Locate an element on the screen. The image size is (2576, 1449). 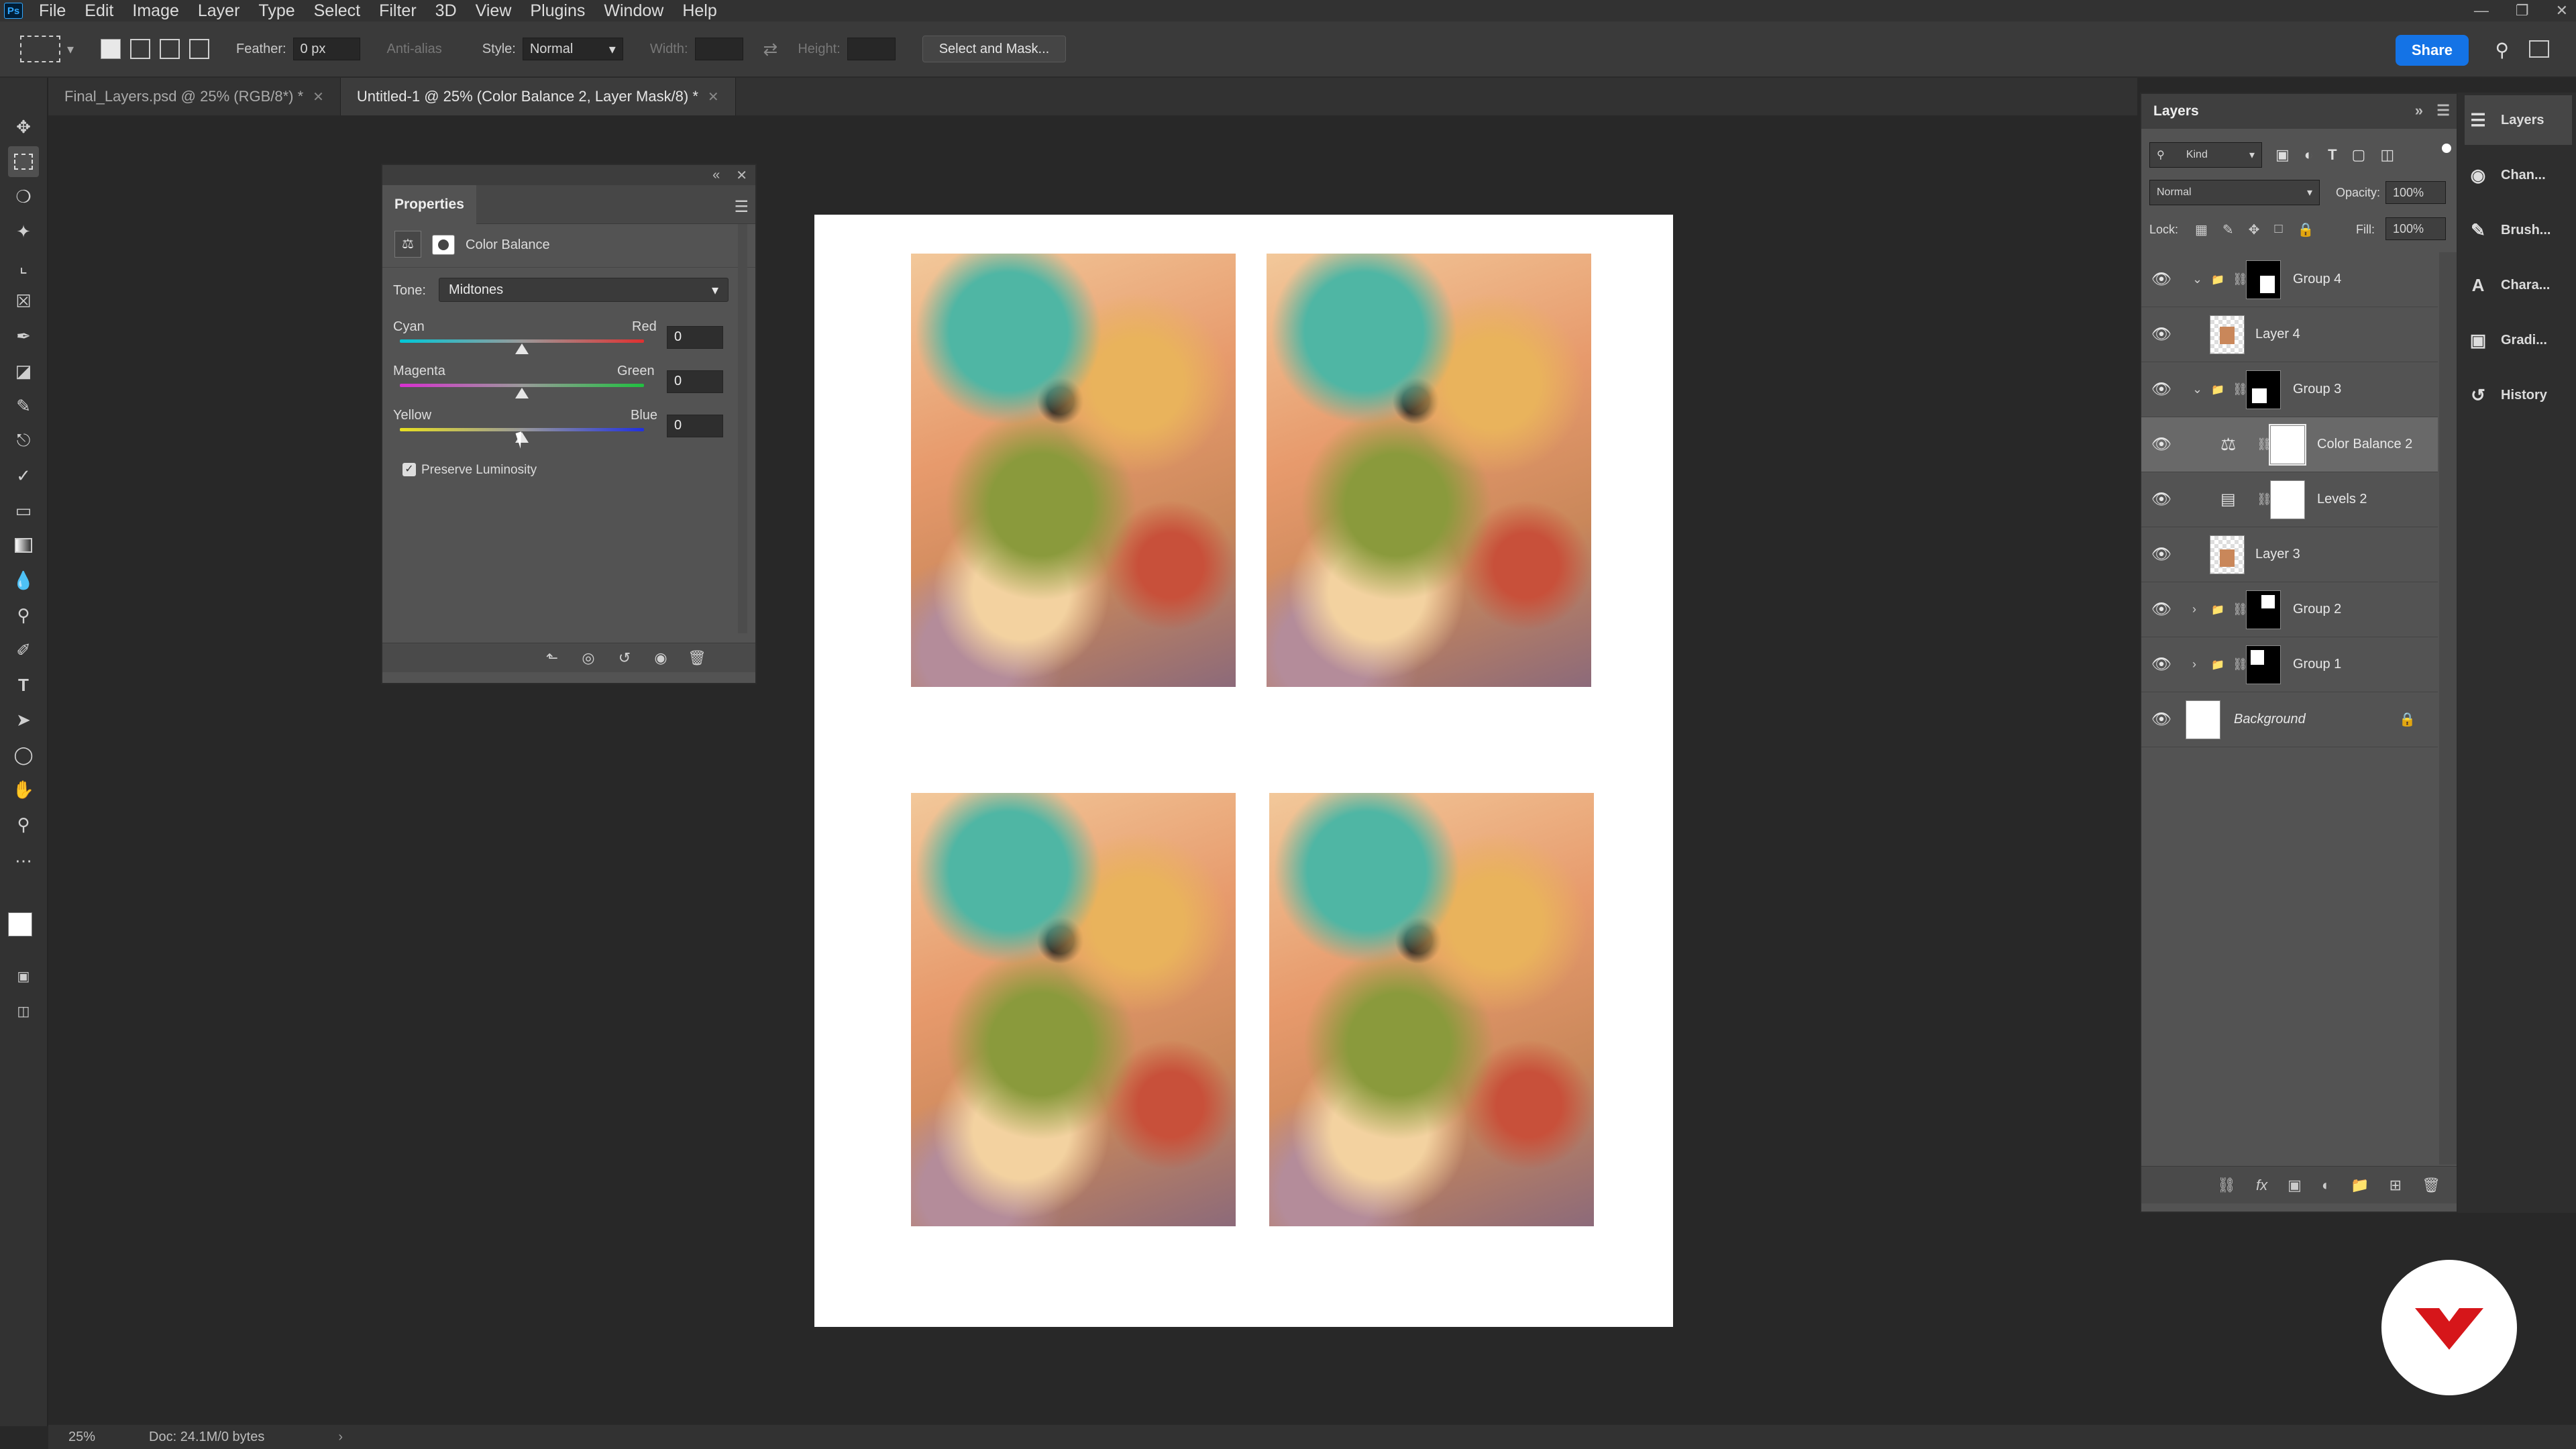
filter-toggle is located at coordinates (2446, 148).